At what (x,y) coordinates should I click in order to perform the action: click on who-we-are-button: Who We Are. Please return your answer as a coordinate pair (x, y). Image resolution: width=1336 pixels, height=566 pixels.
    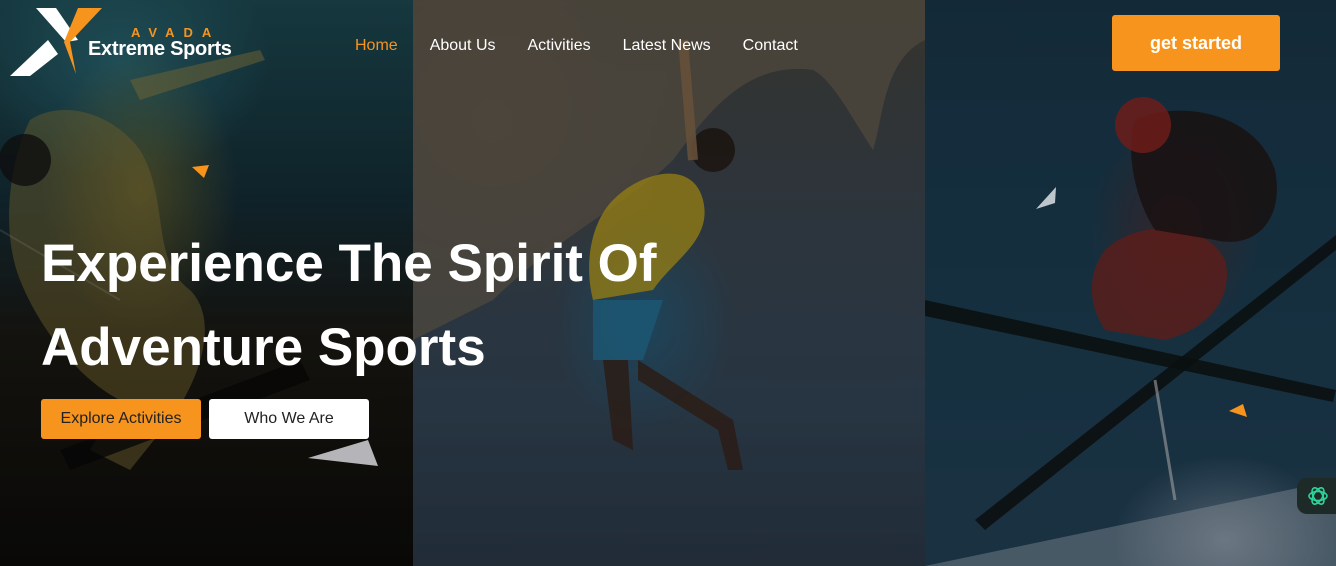
    Looking at the image, I should click on (289, 419).